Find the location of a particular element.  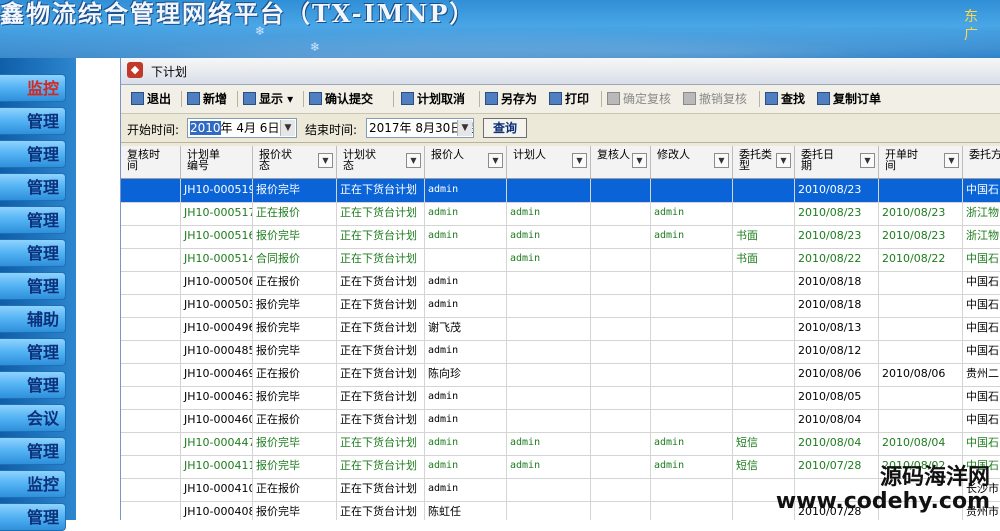

column-header: 计划单编号 is located at coordinates (217, 162).